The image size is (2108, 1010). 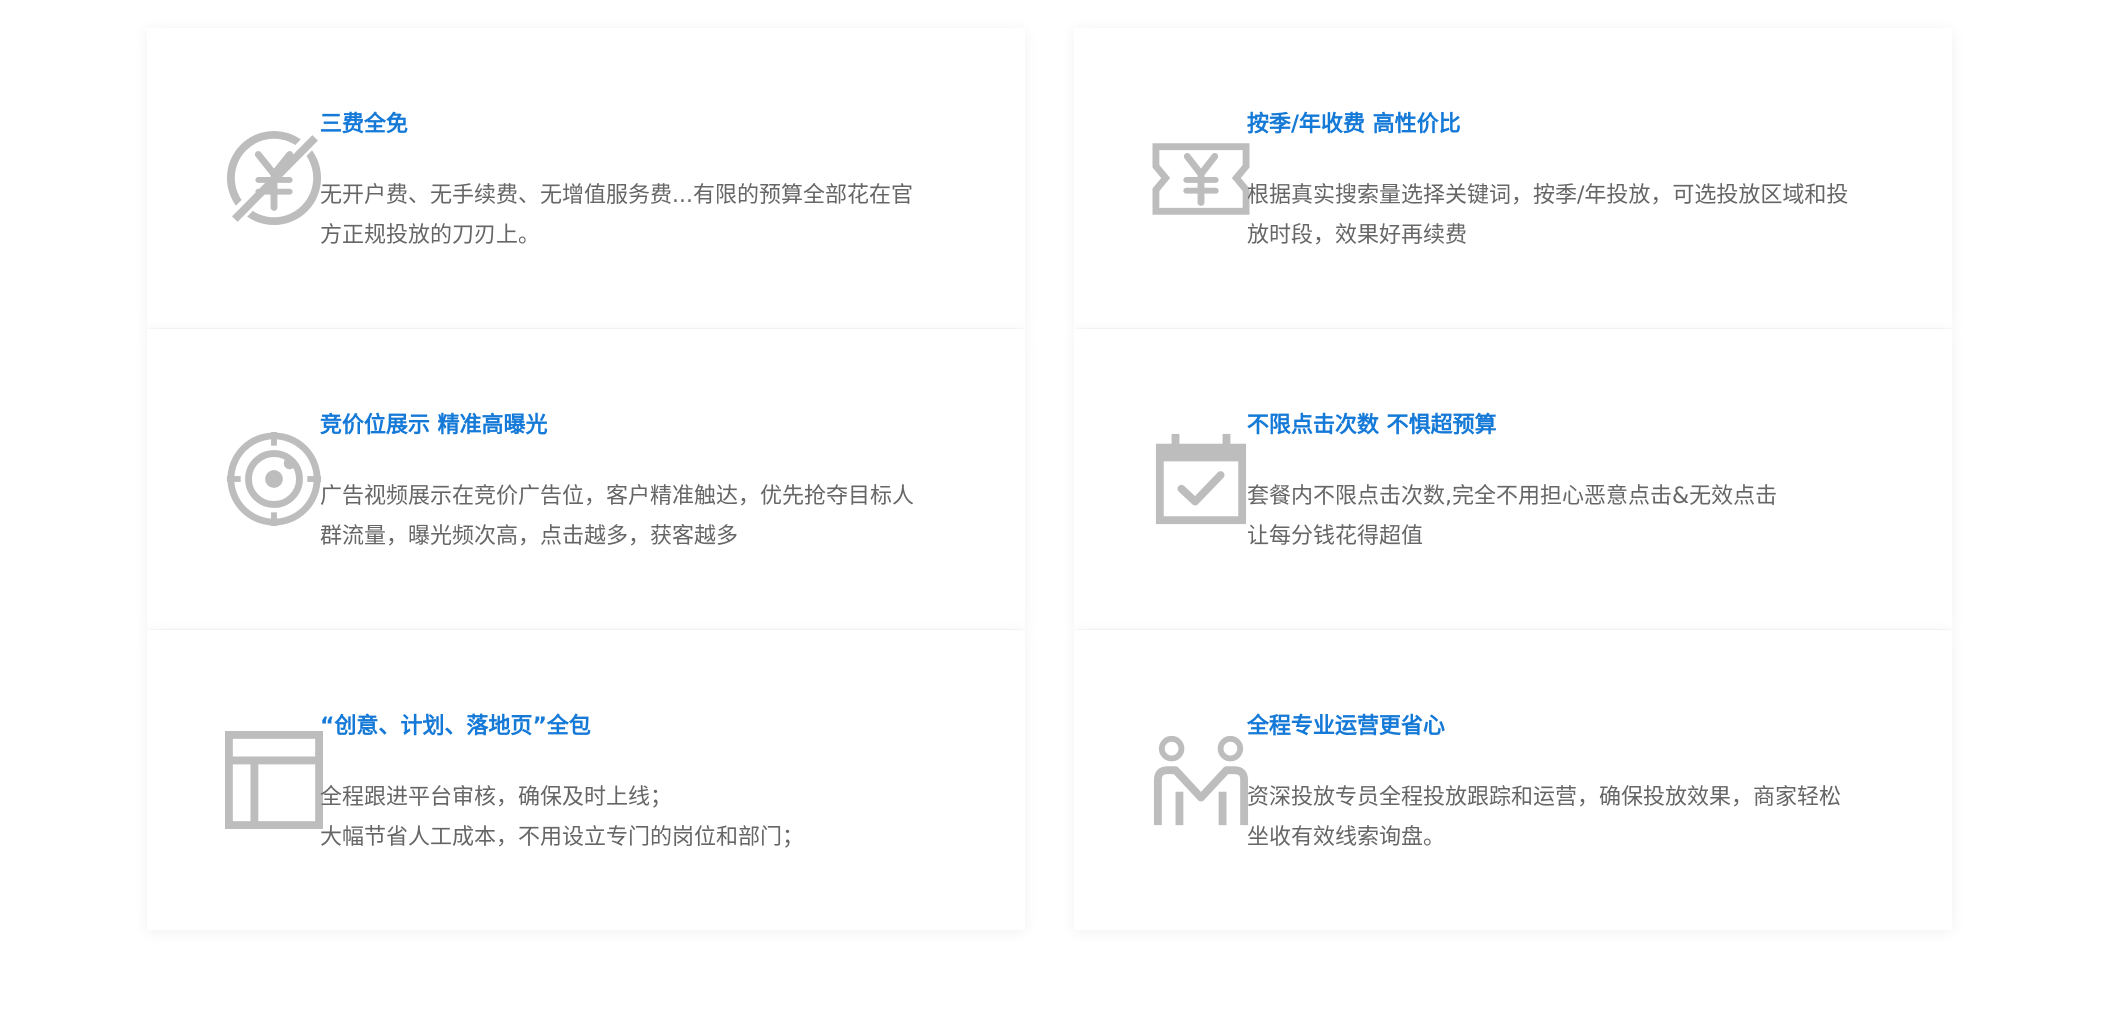 What do you see at coordinates (430, 235) in the screenshot?
I see `feature-description-line: 方正规投放的刀刃上。` at bounding box center [430, 235].